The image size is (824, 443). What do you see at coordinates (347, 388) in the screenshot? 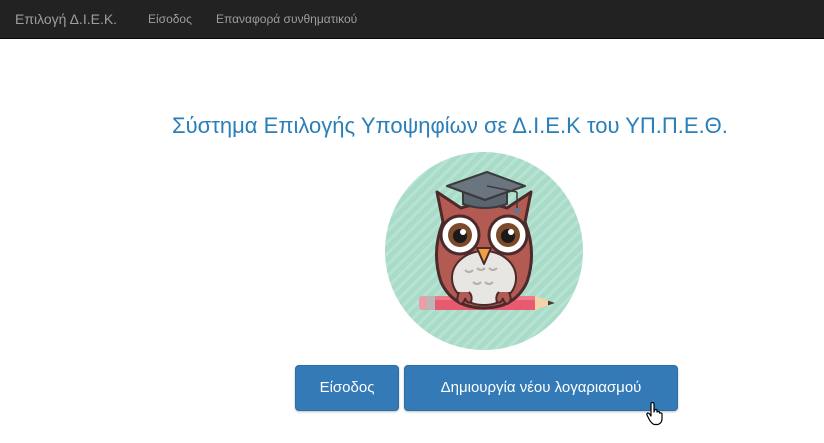
I see `login-button: Είσοδος` at bounding box center [347, 388].